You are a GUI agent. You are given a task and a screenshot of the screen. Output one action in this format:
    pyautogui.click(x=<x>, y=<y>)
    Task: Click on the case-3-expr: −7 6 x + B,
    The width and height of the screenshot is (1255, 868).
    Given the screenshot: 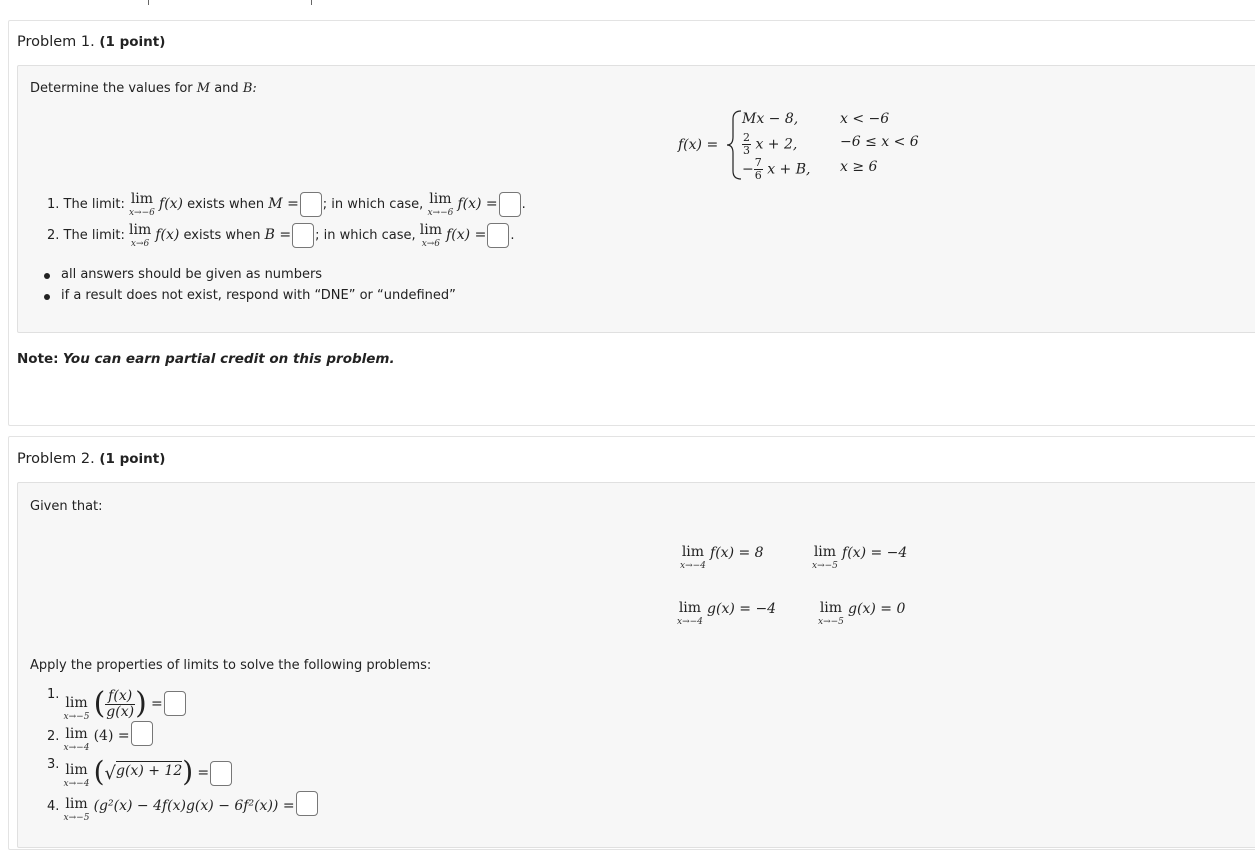 What is the action you would take?
    pyautogui.click(x=776, y=169)
    